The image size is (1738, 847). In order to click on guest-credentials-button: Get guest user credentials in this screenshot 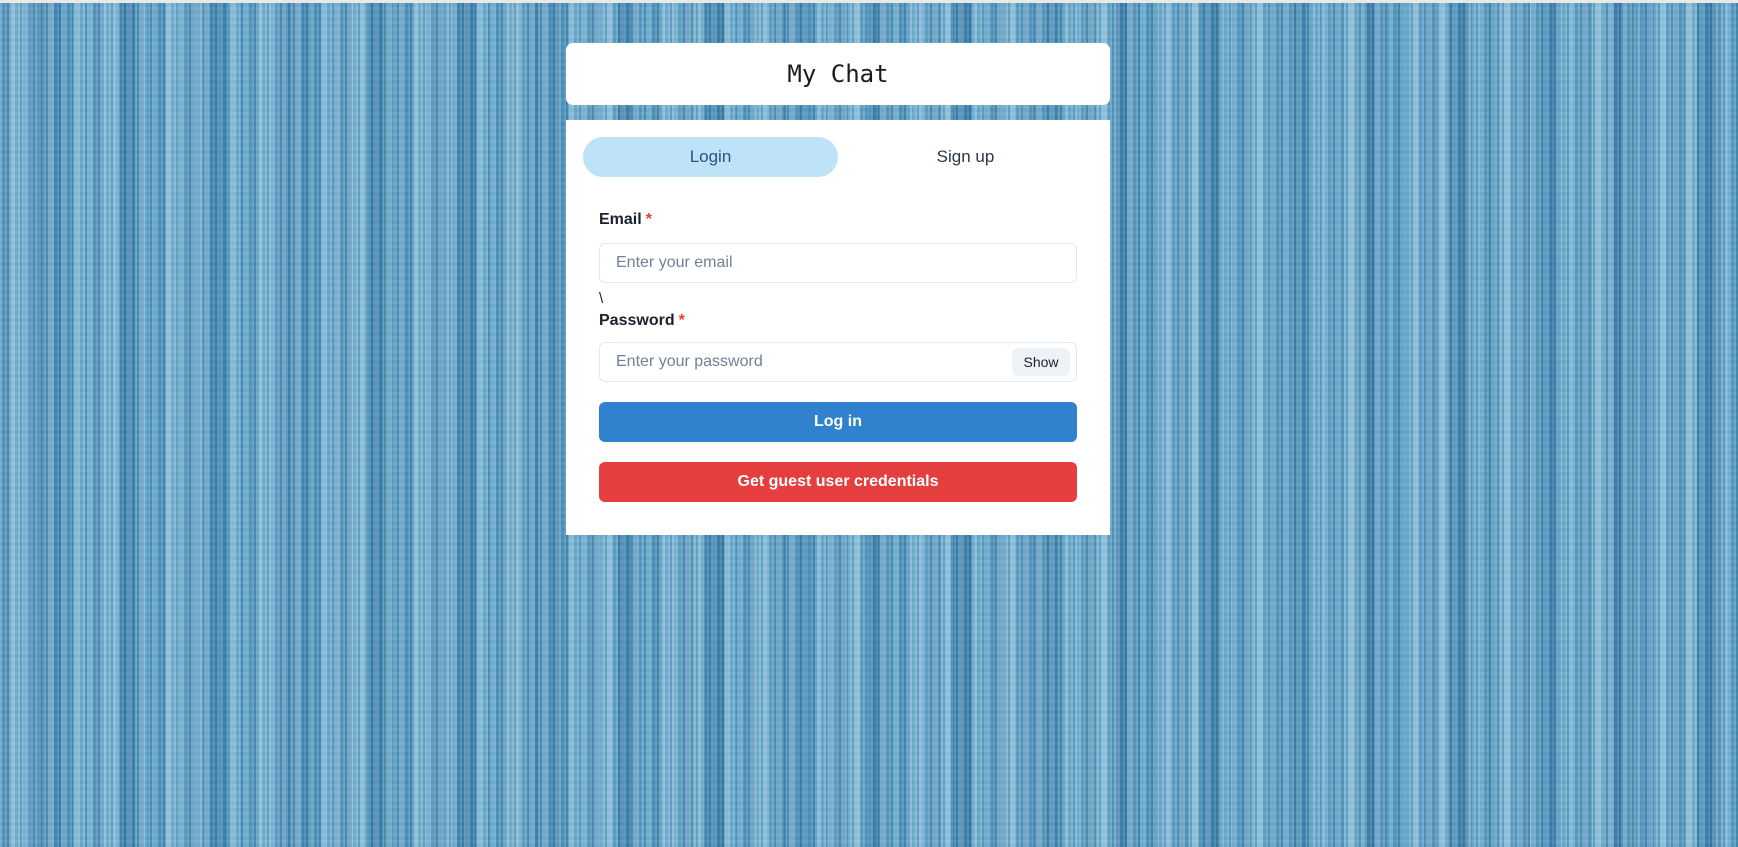, I will do `click(838, 482)`.